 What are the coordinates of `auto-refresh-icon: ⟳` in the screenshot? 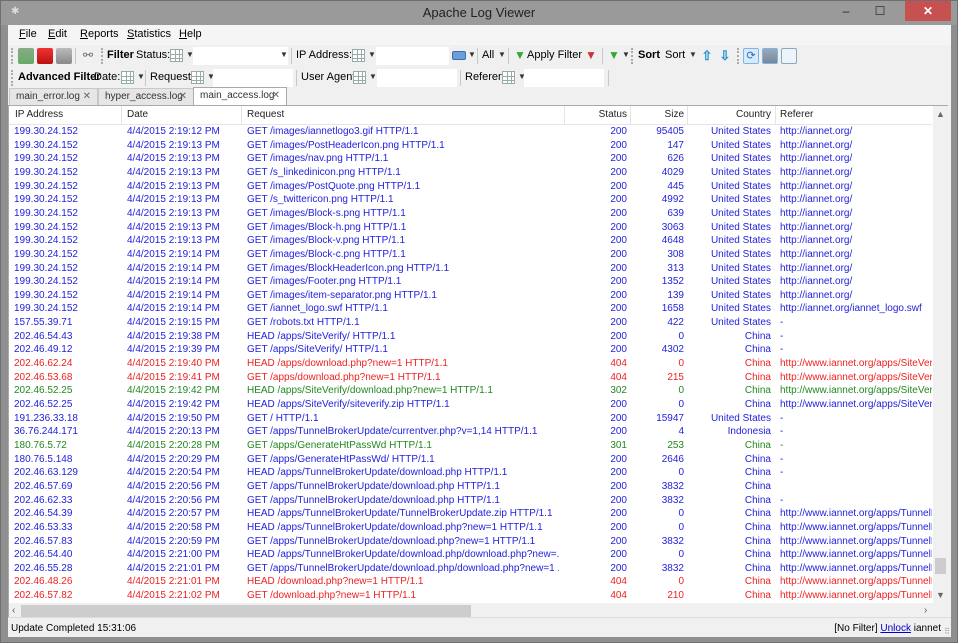 It's located at (751, 56).